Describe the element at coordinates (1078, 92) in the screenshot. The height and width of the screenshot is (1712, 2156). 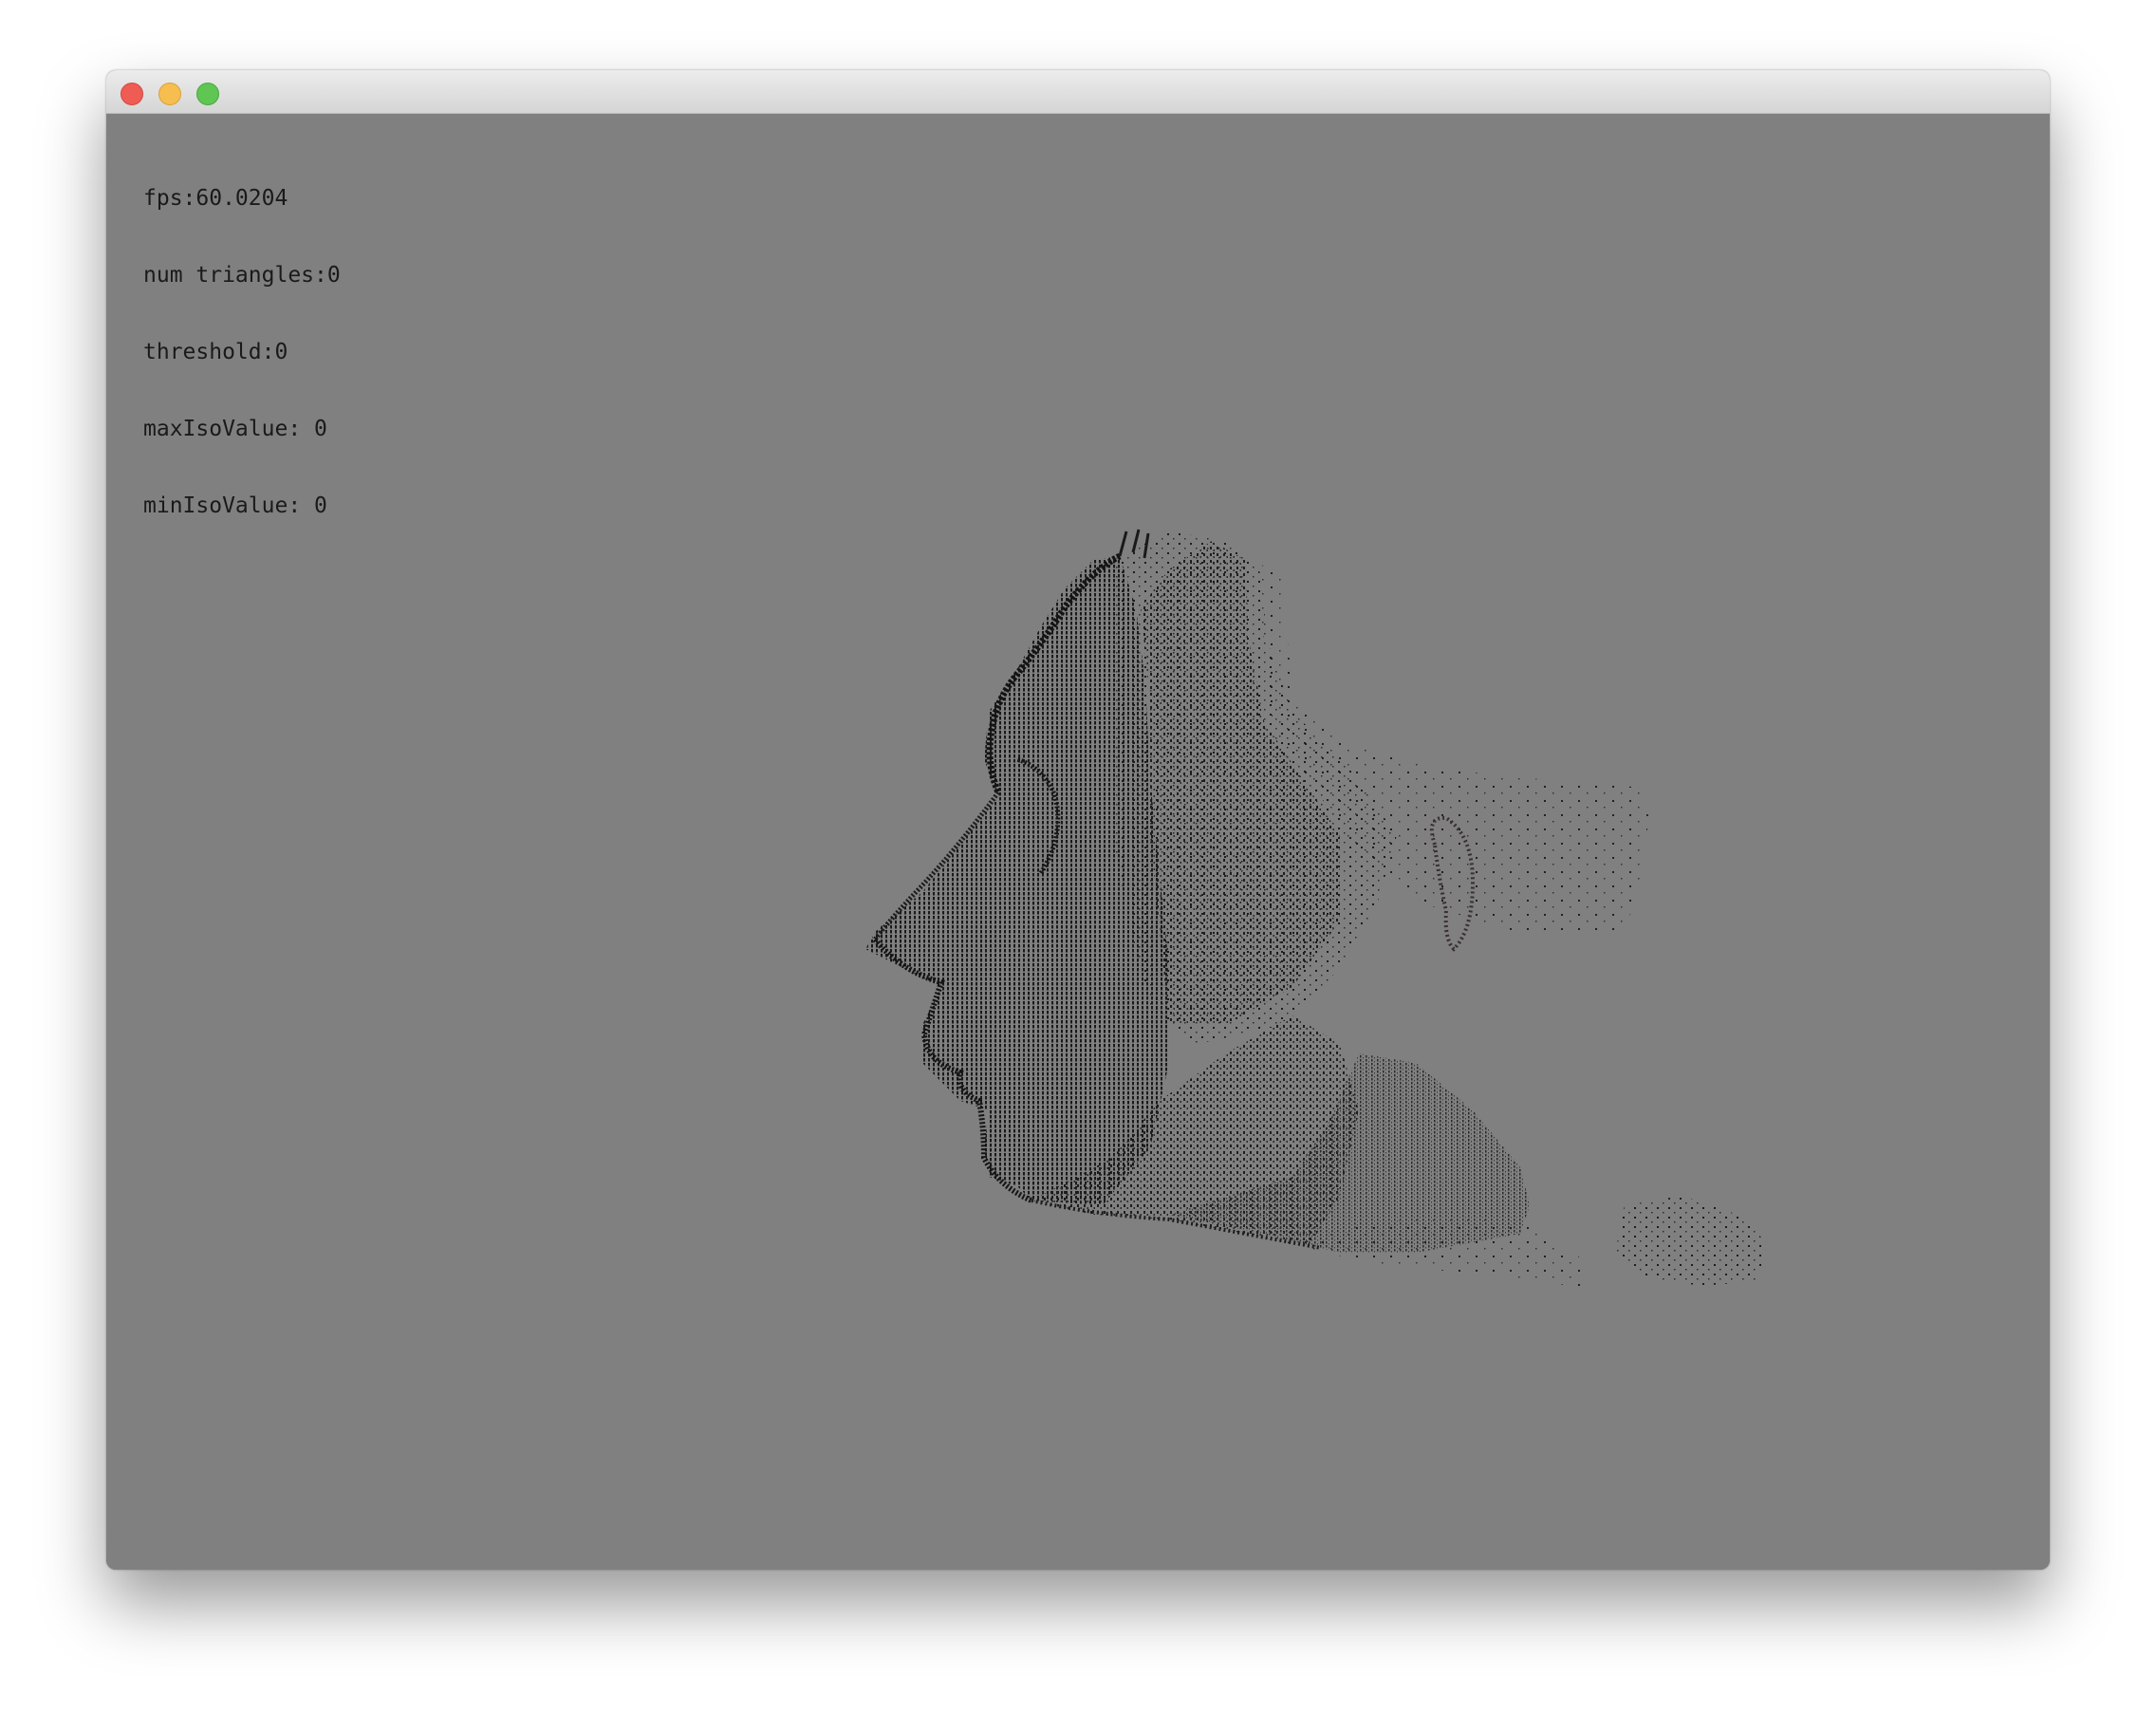
I see `title-bar` at that location.